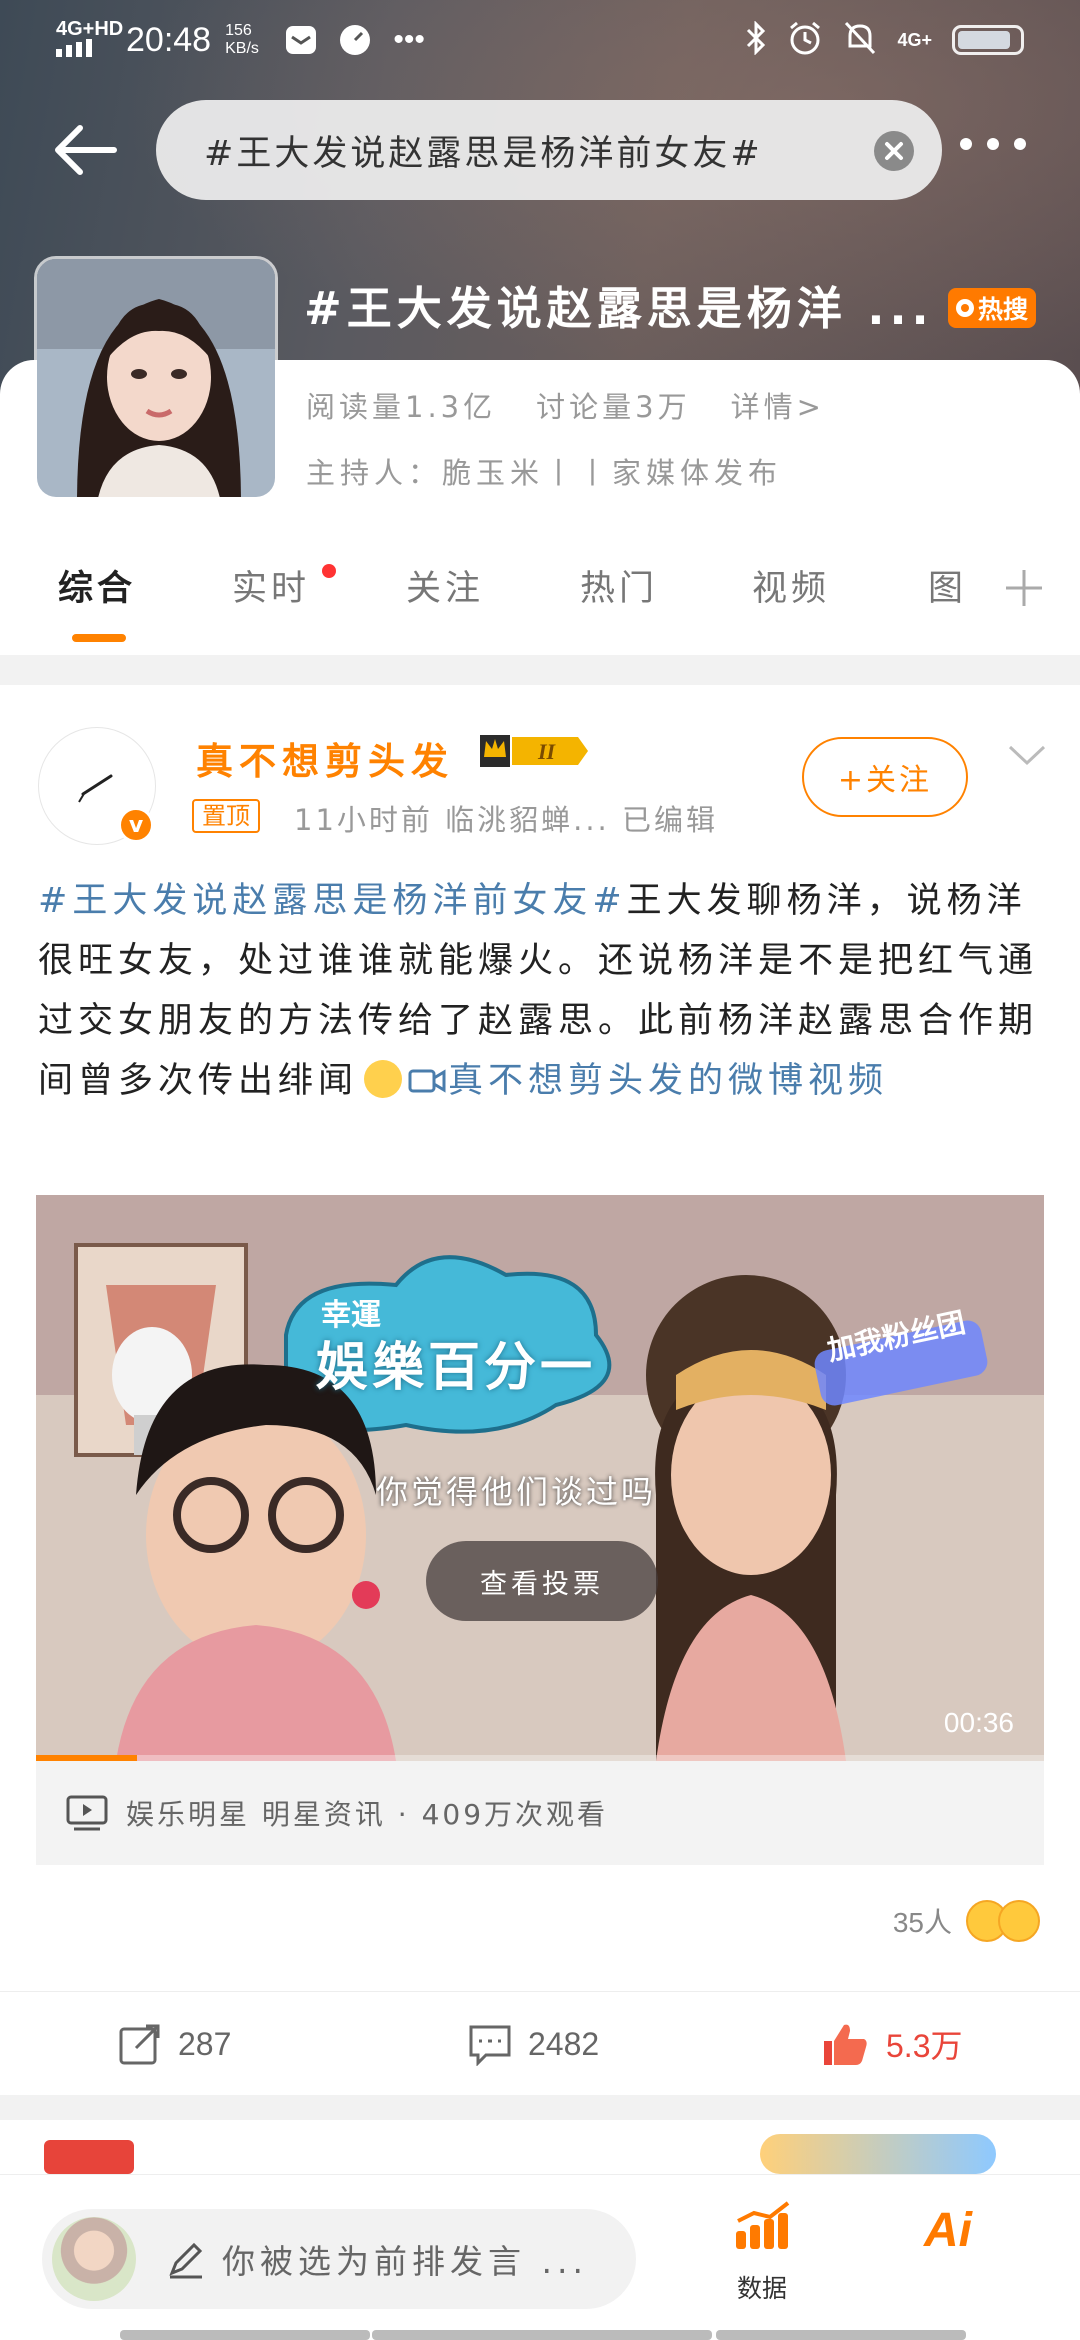  I want to click on topic-hashtag-link: #王大发说赵露思是杨洋前女友#, so click(332, 901).